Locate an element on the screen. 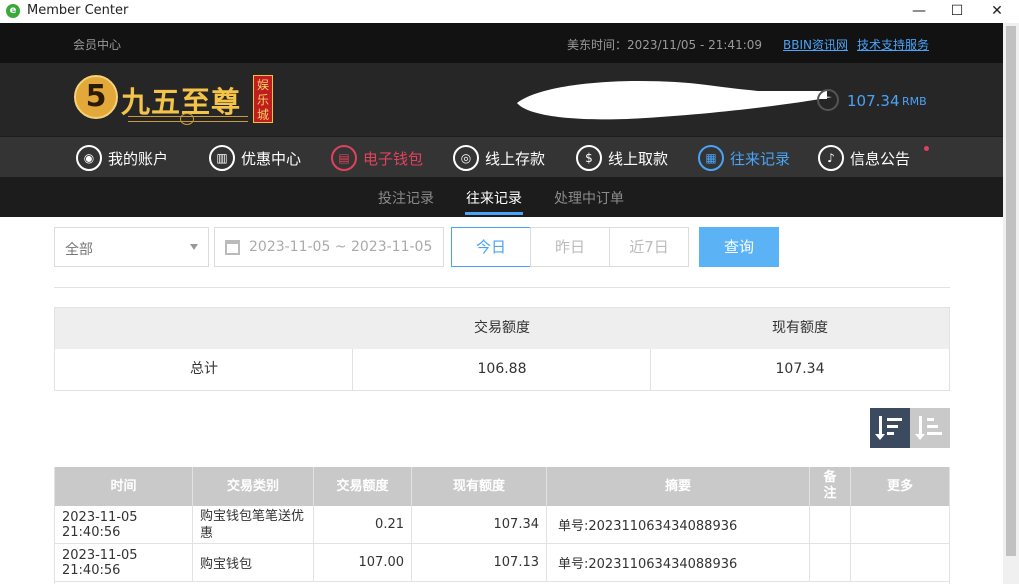 The width and height of the screenshot is (1019, 584). bell-icon: ♪ is located at coordinates (831, 158).